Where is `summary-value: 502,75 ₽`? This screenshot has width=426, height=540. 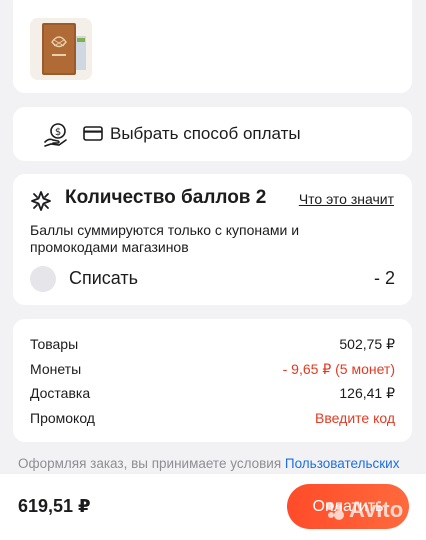 summary-value: 502,75 ₽ is located at coordinates (367, 343).